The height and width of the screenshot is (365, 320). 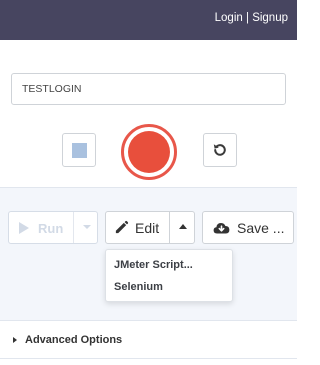 I want to click on caret-down-icon, so click(x=87, y=227).